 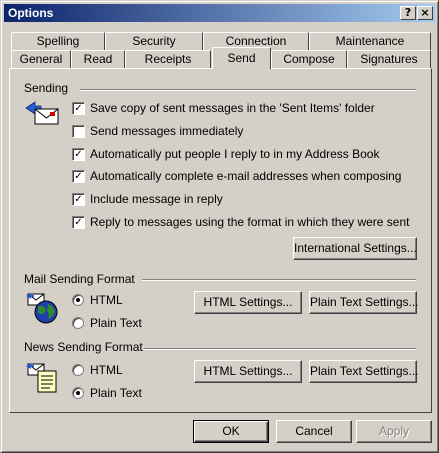 I want to click on mail-html-radio, so click(x=78, y=300).